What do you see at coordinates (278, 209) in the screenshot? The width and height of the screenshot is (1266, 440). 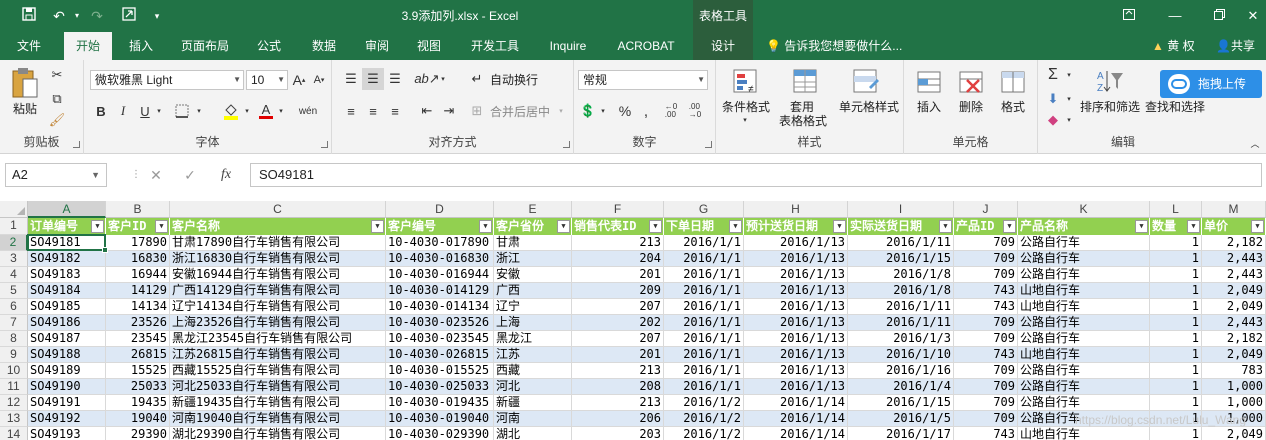 I see `column-header-c: C` at bounding box center [278, 209].